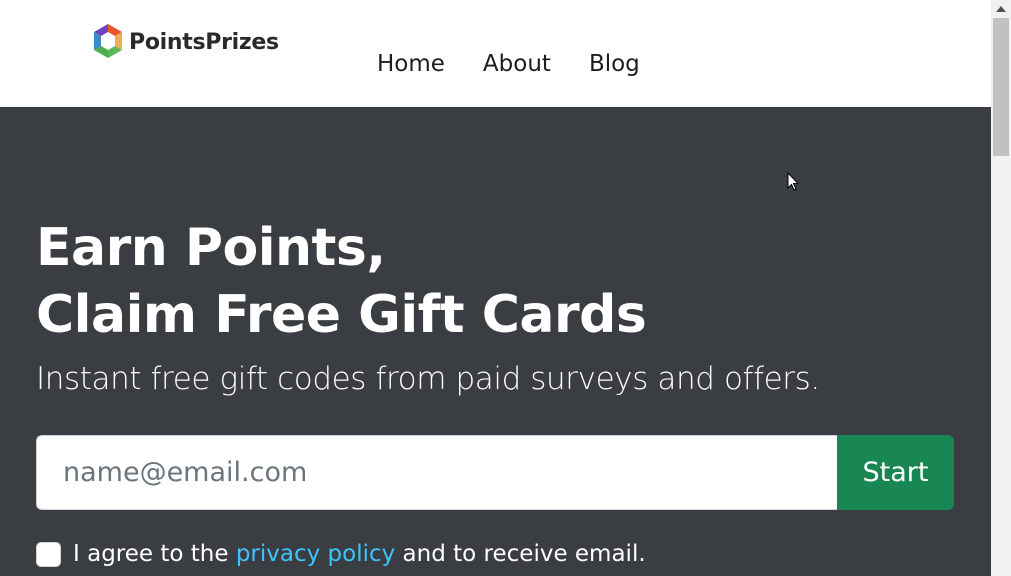 The image size is (1011, 576). What do you see at coordinates (211, 248) in the screenshot?
I see `hero-title-line-1: Earn Points,` at bounding box center [211, 248].